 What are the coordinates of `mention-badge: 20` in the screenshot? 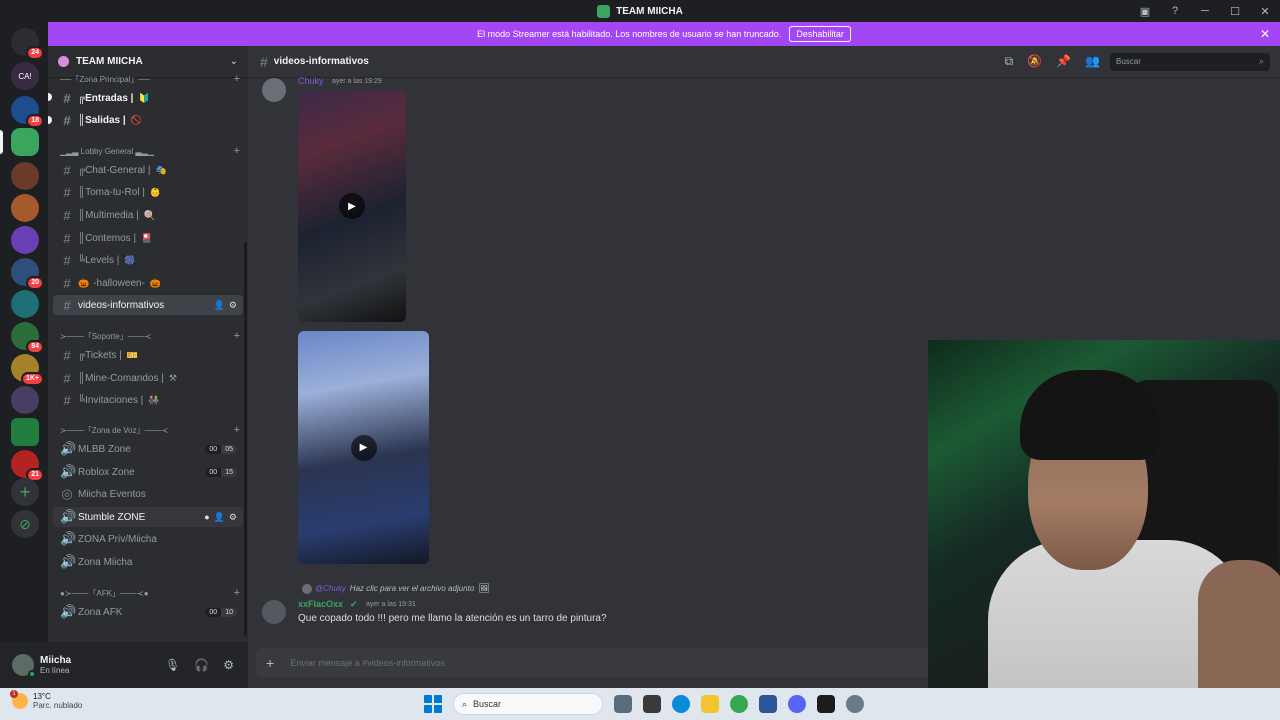 It's located at (35, 283).